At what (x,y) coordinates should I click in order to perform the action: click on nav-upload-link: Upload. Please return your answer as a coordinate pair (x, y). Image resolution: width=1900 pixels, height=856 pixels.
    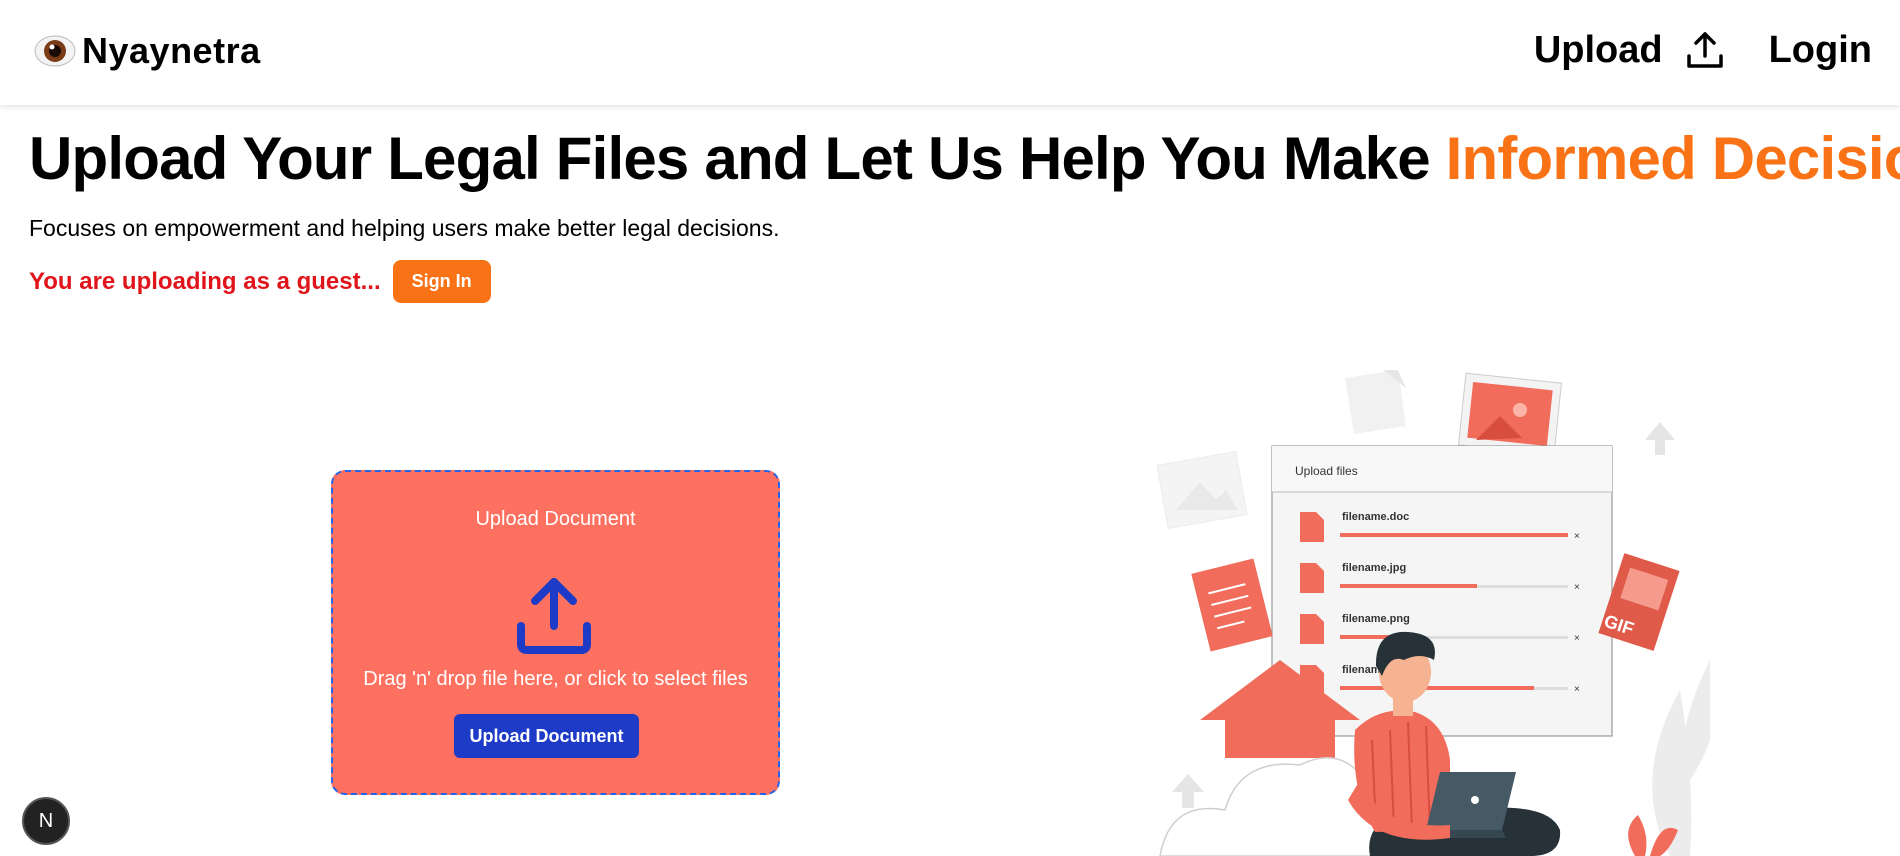
    Looking at the image, I should click on (1598, 50).